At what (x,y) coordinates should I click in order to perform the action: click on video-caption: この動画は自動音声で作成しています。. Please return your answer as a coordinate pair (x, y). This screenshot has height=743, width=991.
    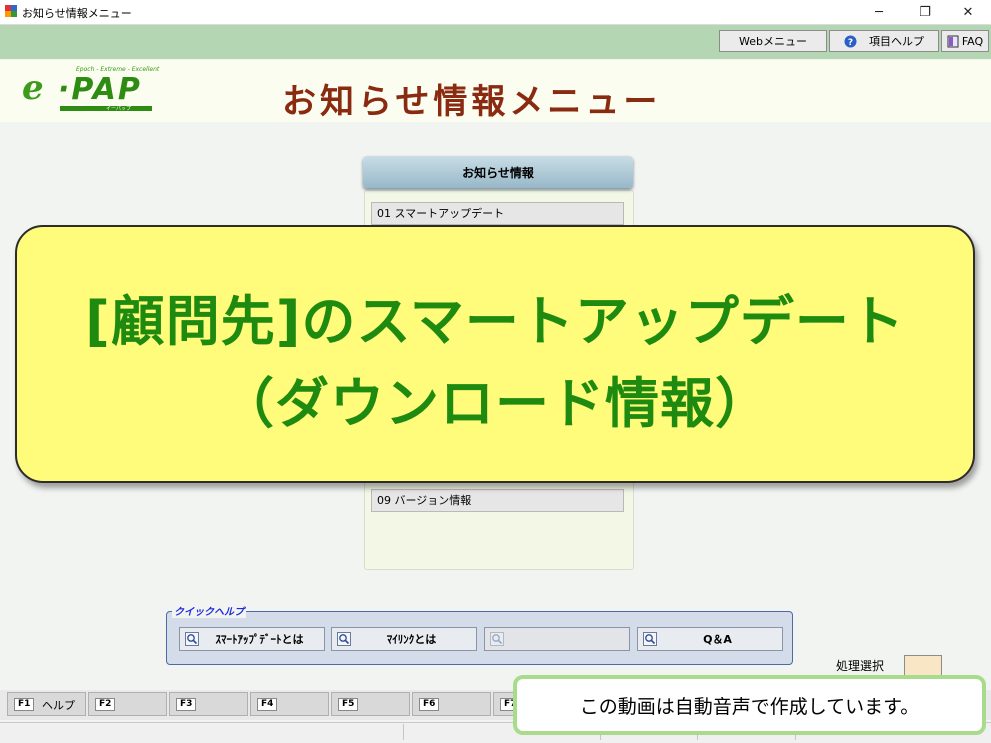
    Looking at the image, I should click on (749, 705).